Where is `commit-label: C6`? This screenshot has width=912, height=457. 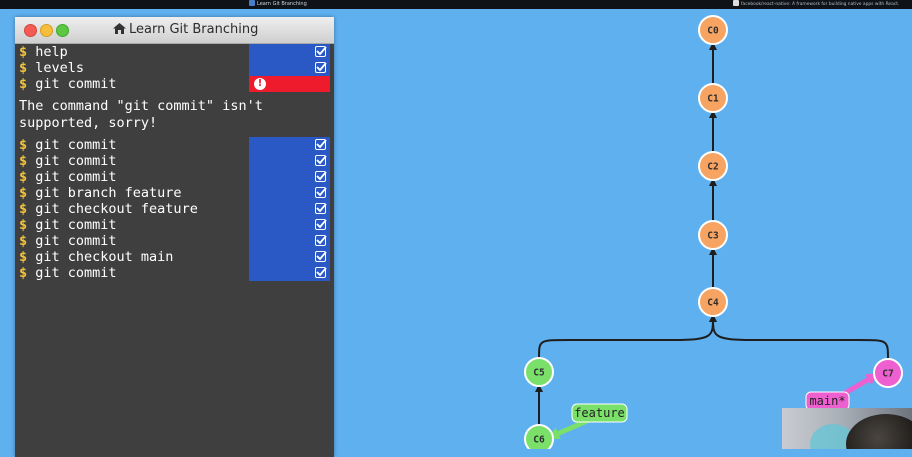 commit-label: C6 is located at coordinates (539, 440).